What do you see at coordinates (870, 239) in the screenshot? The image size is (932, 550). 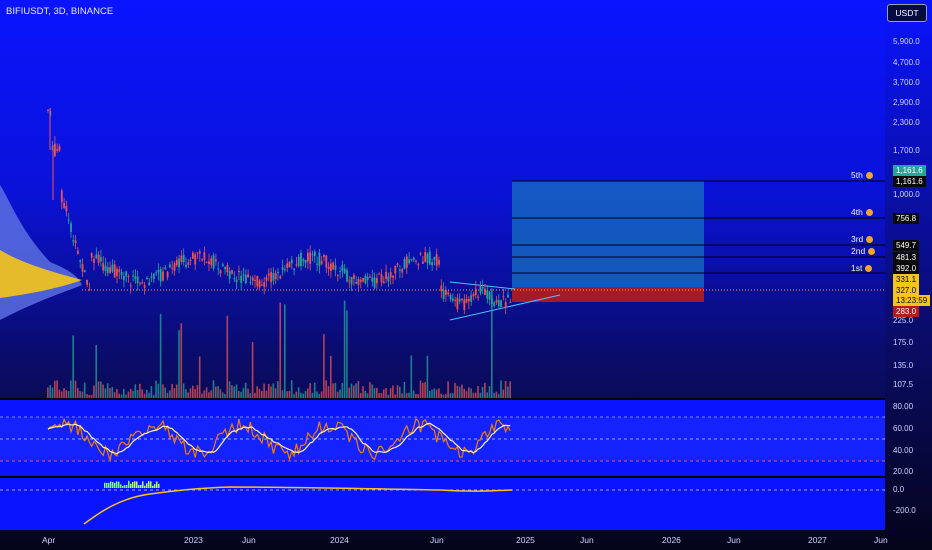 I see `fib-icon` at bounding box center [870, 239].